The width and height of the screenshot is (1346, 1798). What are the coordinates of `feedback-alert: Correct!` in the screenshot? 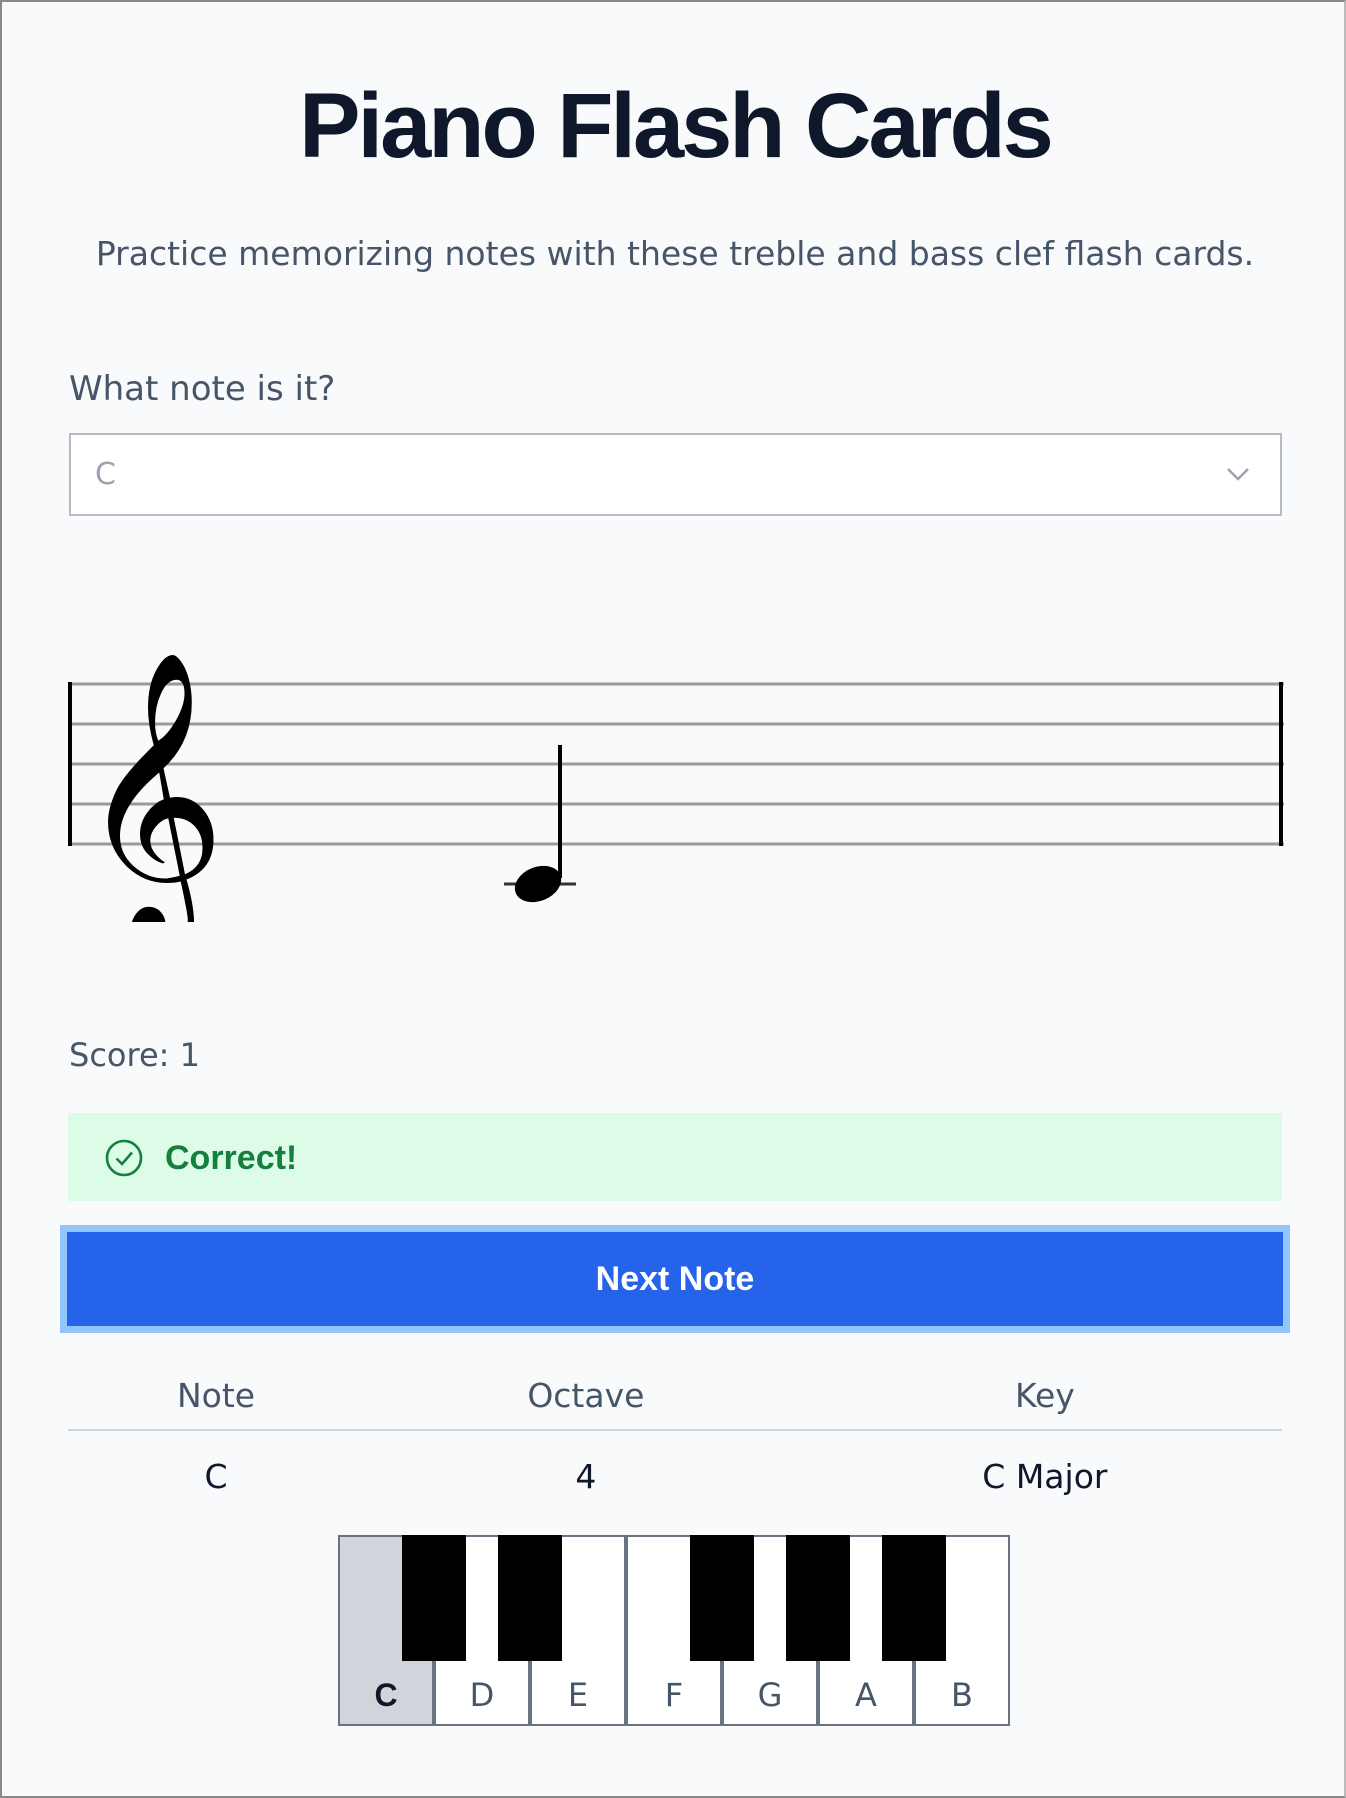 It's located at (675, 1157).